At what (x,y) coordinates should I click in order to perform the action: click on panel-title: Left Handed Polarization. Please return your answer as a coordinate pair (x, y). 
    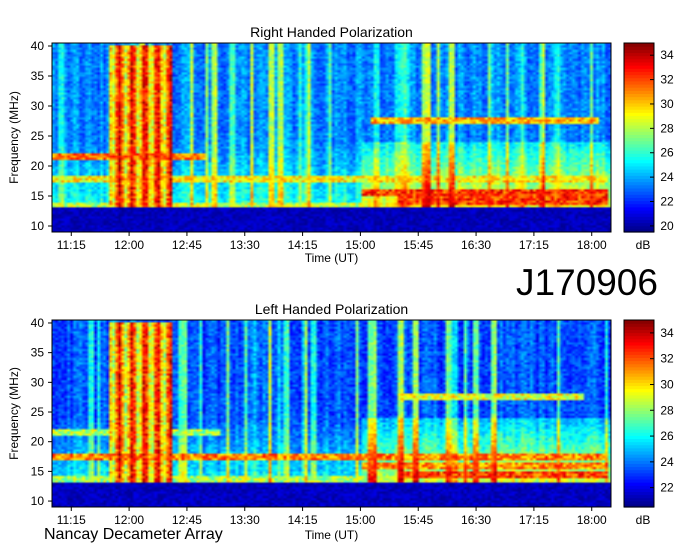
    Looking at the image, I should click on (331, 309).